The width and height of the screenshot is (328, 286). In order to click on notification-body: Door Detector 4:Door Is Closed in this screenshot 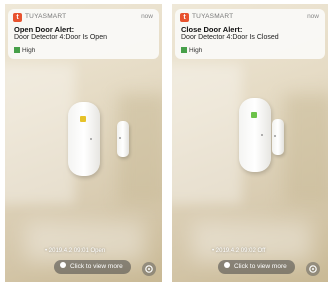, I will do `click(230, 37)`.